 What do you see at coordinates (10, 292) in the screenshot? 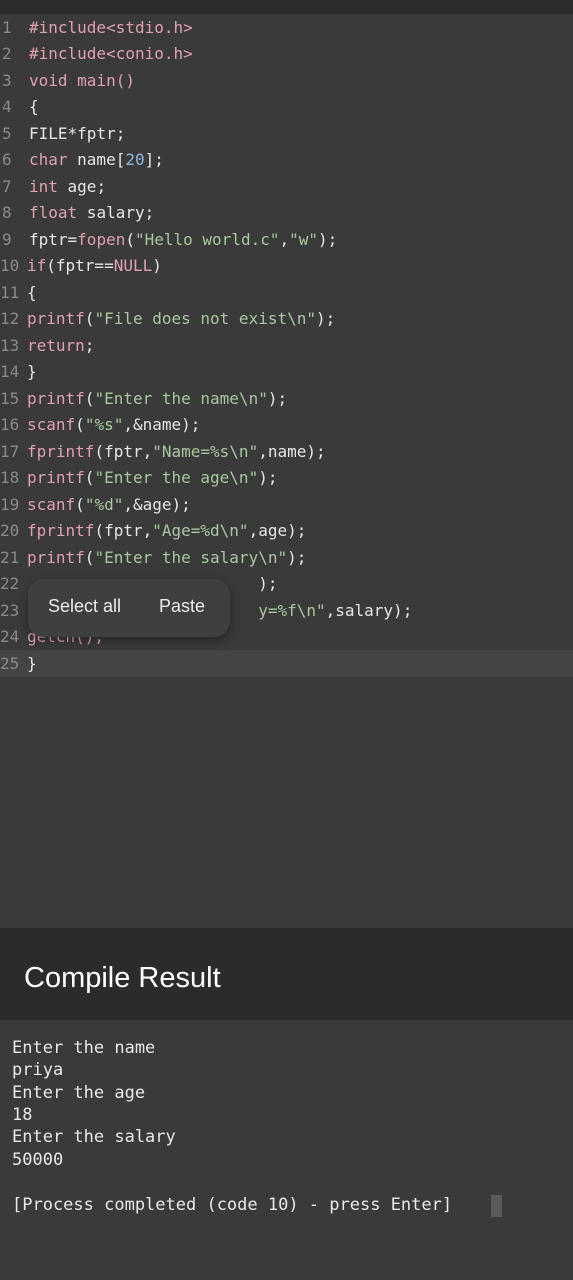
I see `line-number: 11` at bounding box center [10, 292].